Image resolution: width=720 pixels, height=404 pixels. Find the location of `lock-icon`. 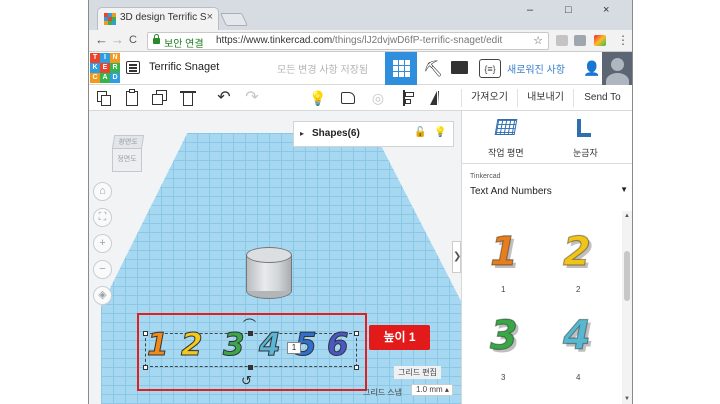

lock-icon is located at coordinates (156, 39).